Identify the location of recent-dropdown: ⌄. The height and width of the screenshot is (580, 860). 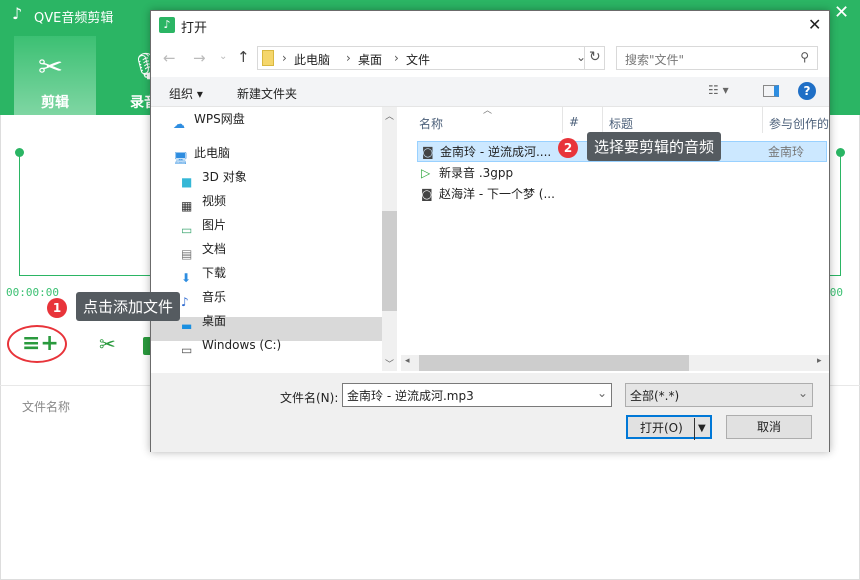
(223, 56).